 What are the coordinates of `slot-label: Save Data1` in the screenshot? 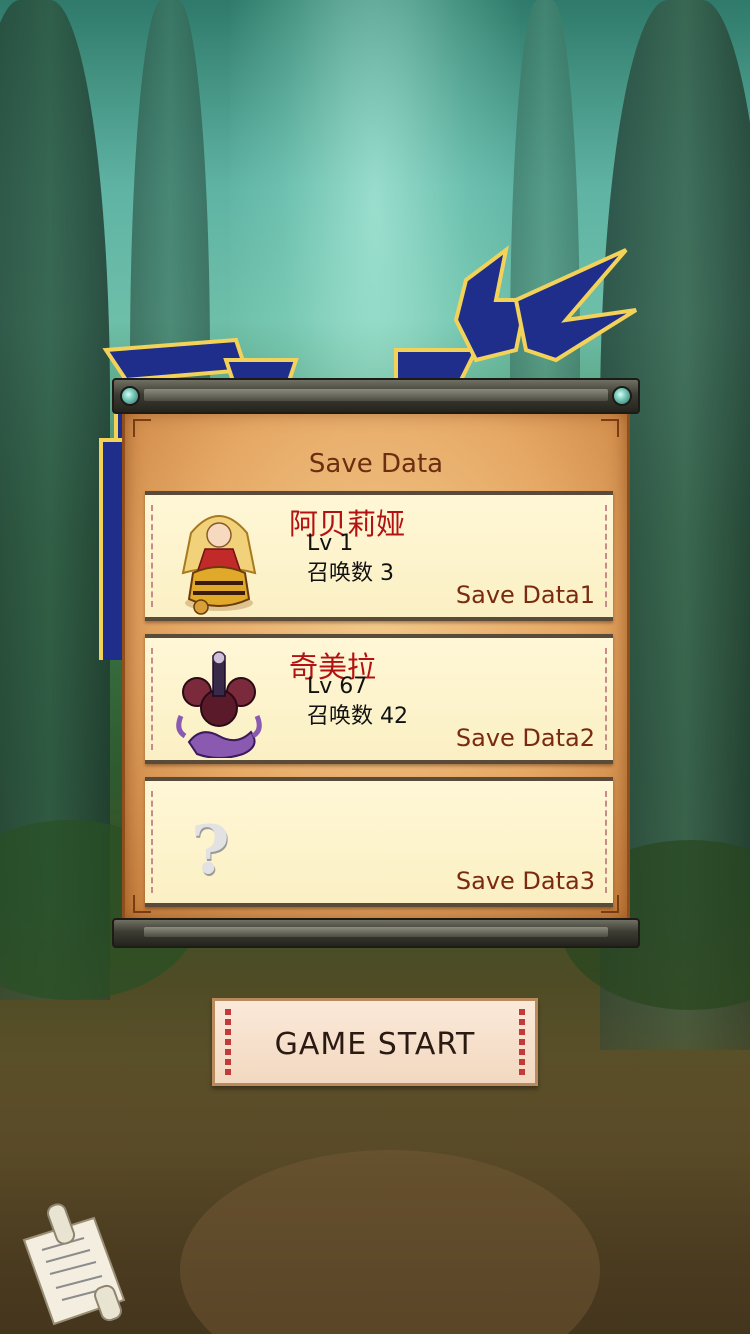 It's located at (525, 595).